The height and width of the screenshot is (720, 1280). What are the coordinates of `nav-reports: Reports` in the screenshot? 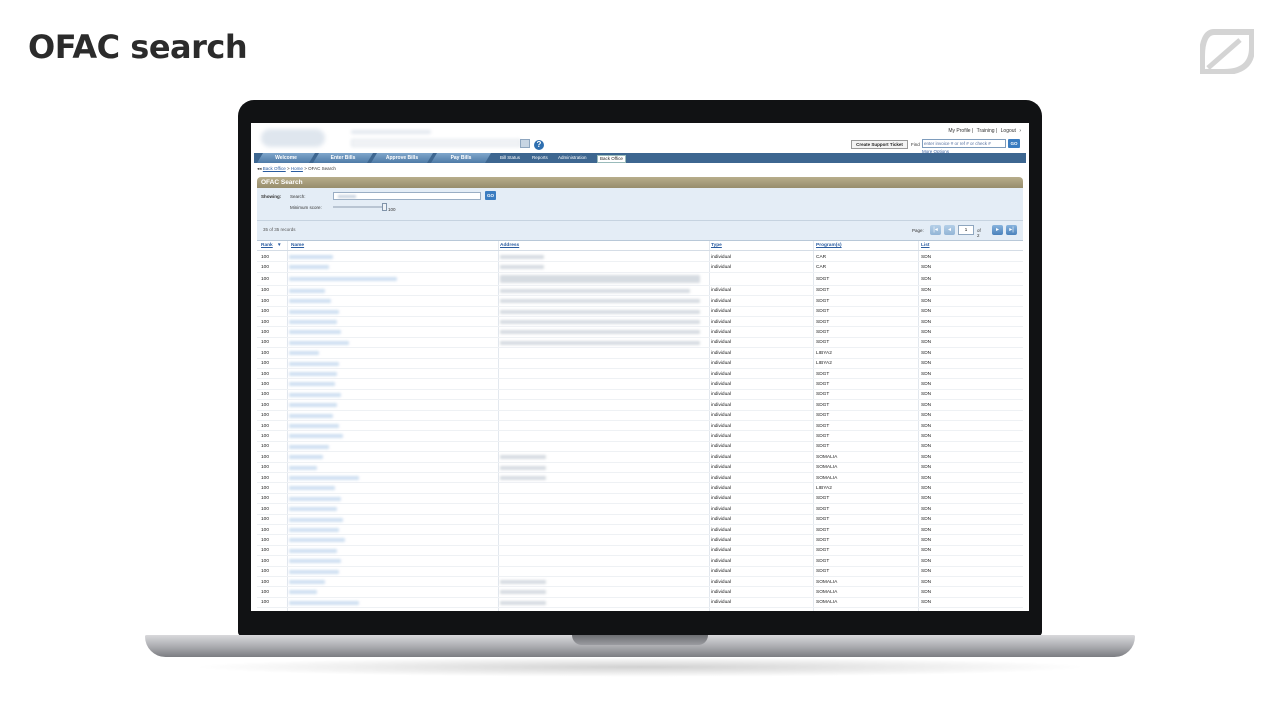 It's located at (540, 158).